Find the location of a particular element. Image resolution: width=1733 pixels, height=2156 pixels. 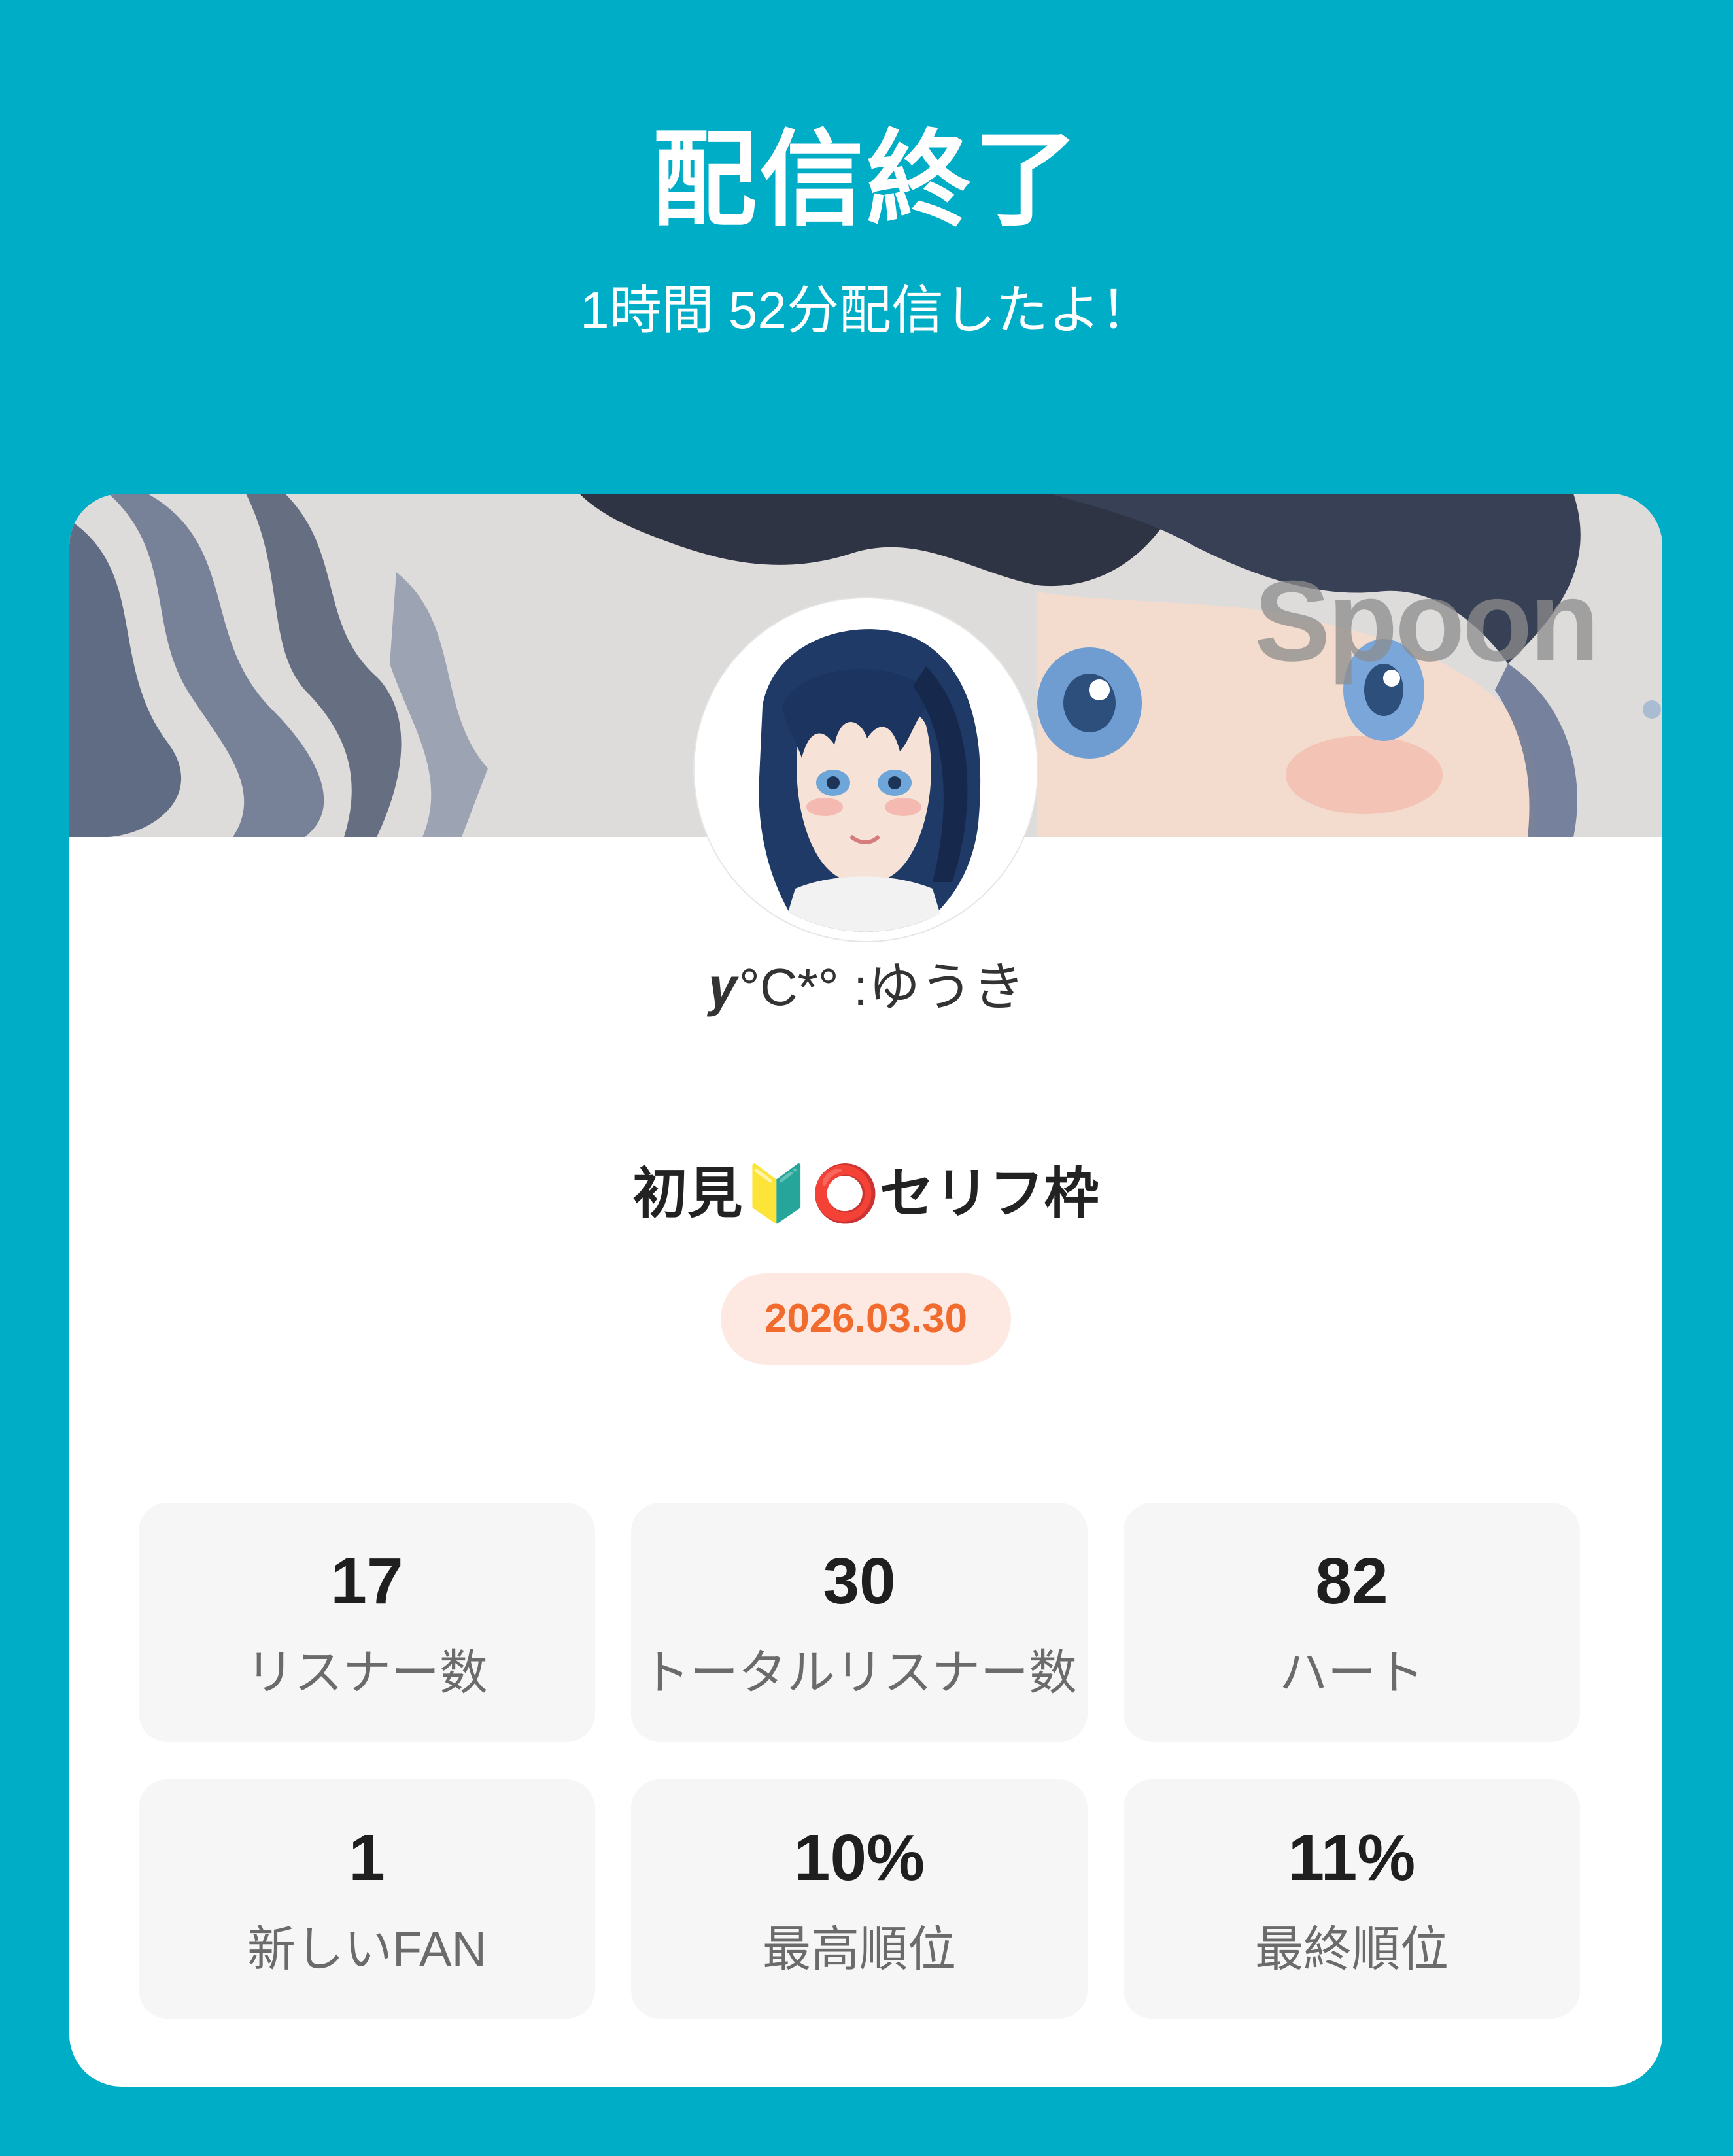

stat-hearts: 82 ハート is located at coordinates (1352, 1622).